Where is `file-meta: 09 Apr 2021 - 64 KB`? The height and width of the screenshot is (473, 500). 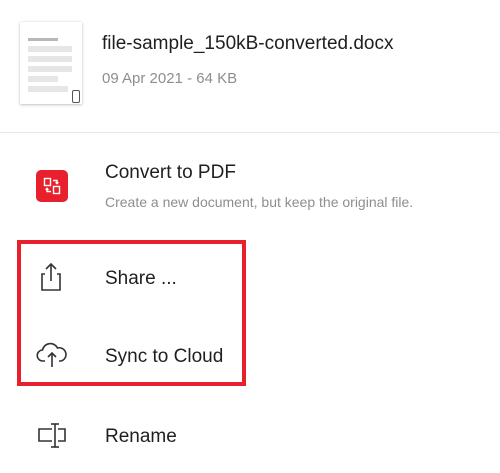
file-meta: 09 Apr 2021 - 64 KB is located at coordinates (170, 78).